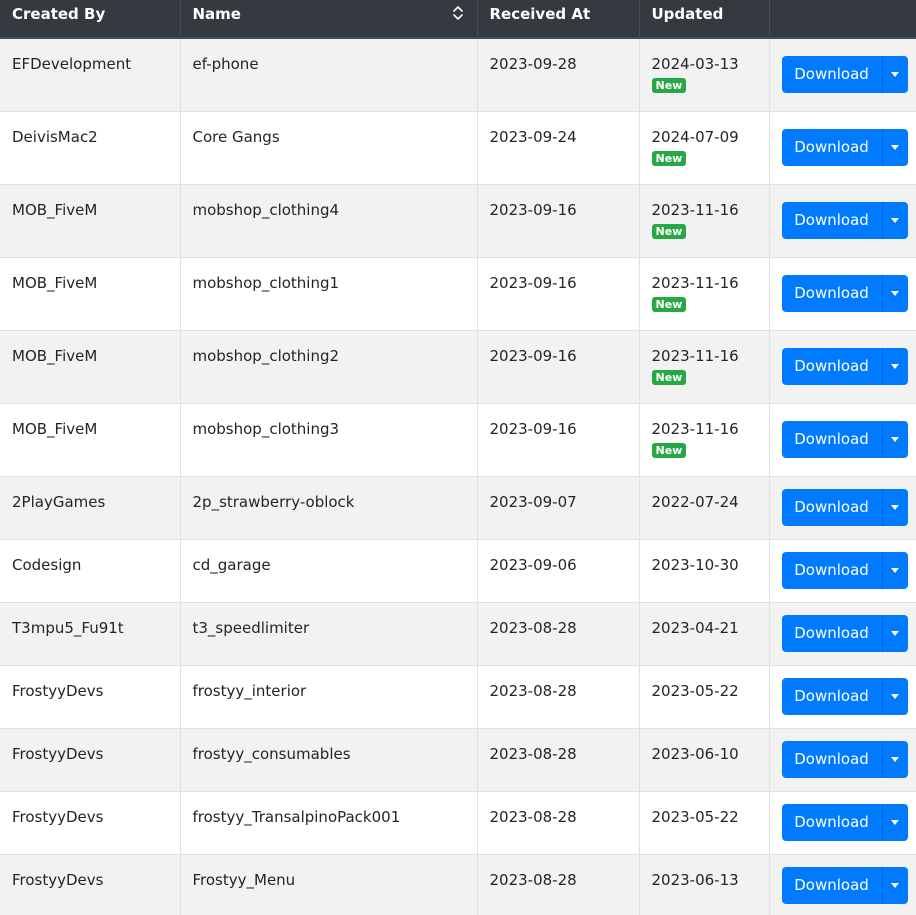 The image size is (916, 915). What do you see at coordinates (329, 19) in the screenshot?
I see `header-name: Name` at bounding box center [329, 19].